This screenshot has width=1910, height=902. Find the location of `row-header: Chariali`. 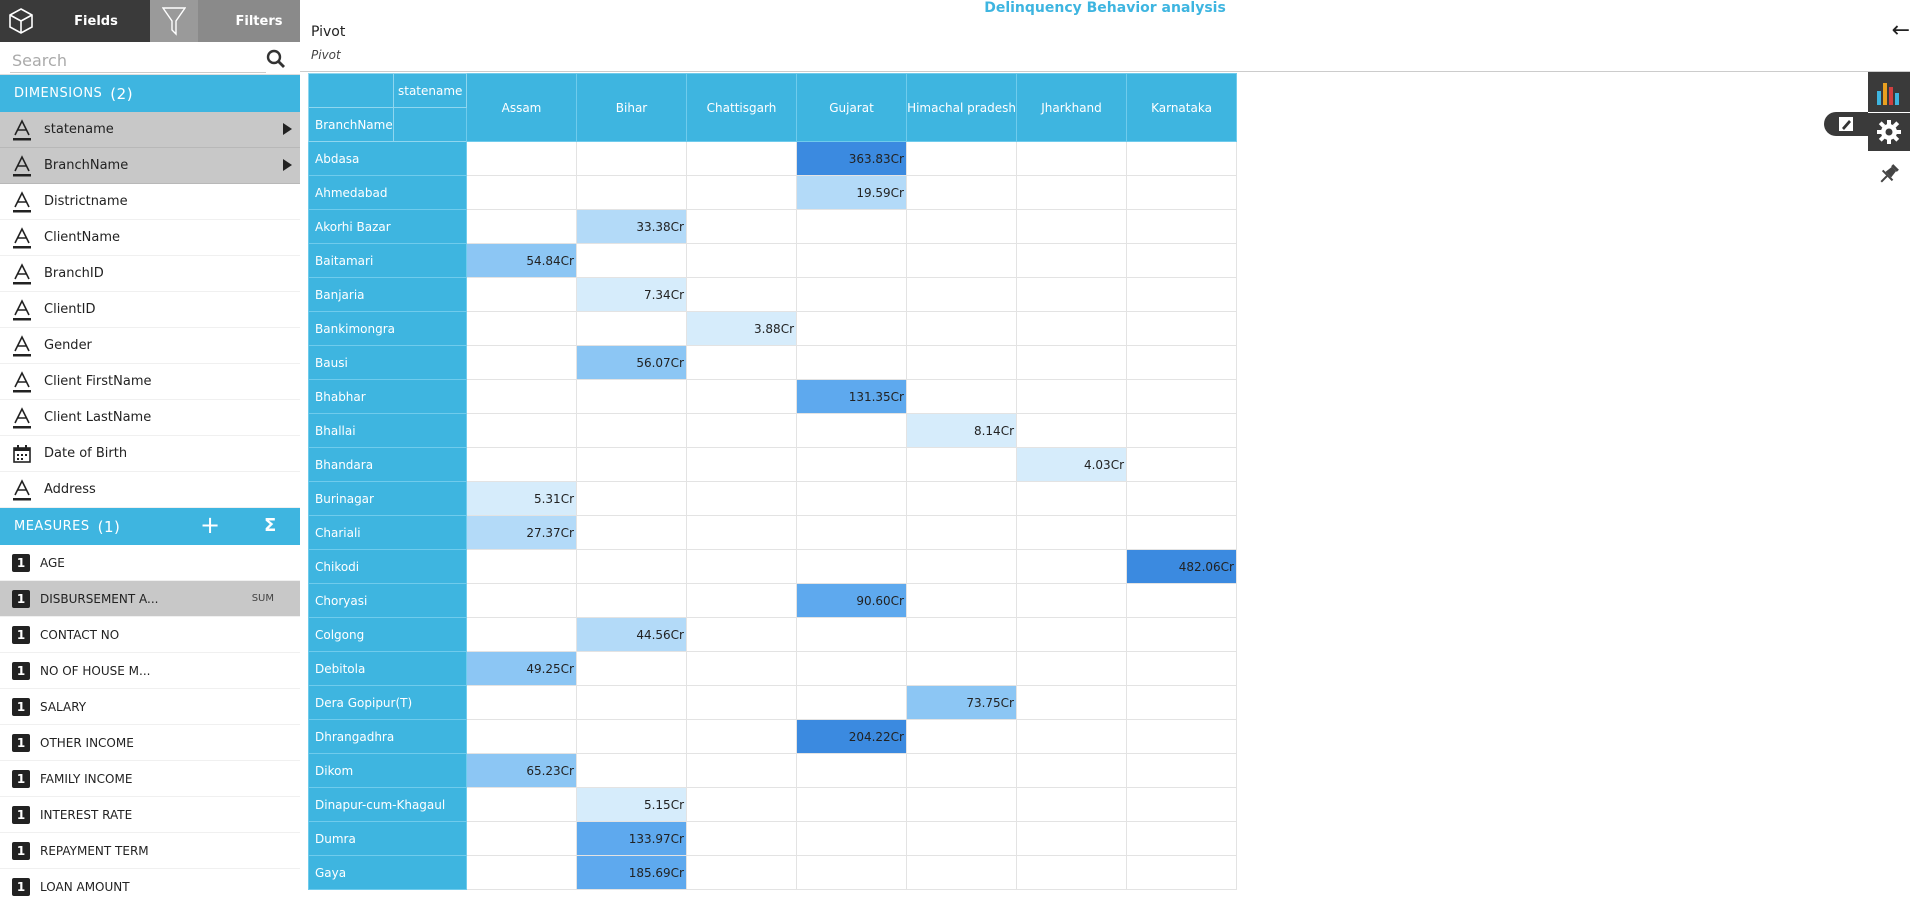

row-header: Chariali is located at coordinates (387, 532).